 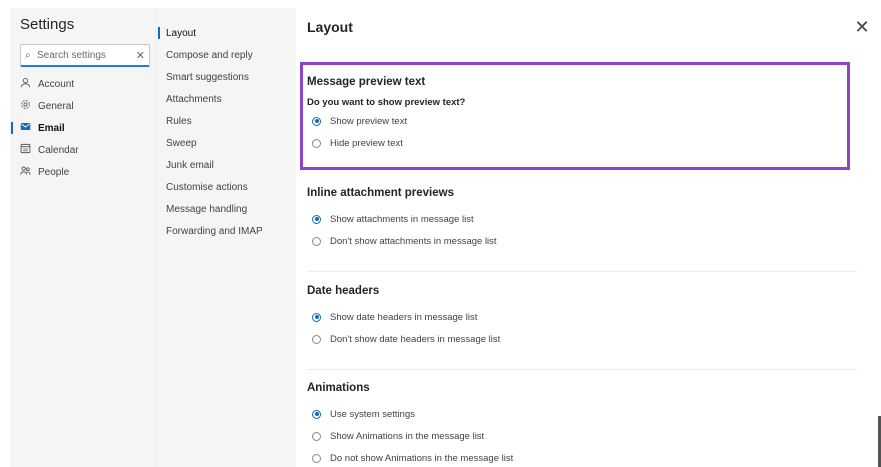 I want to click on nav-item-label: Calendar, so click(x=58, y=150).